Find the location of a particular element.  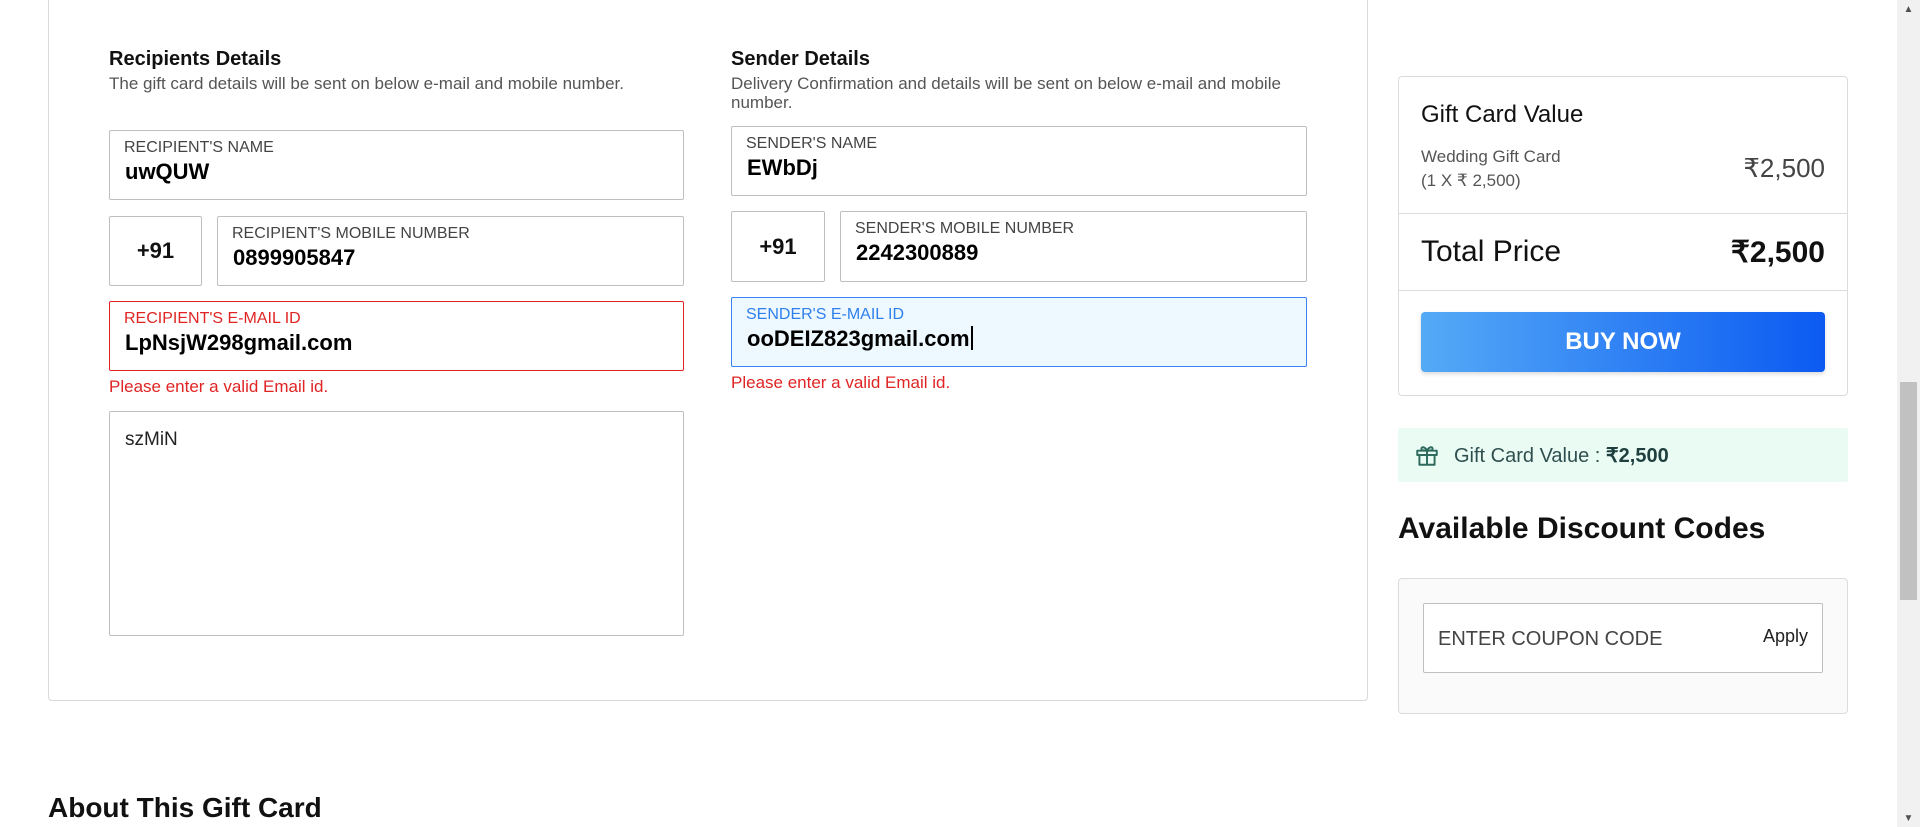

recipient-mobile-value: 0899905847 is located at coordinates (294, 257).